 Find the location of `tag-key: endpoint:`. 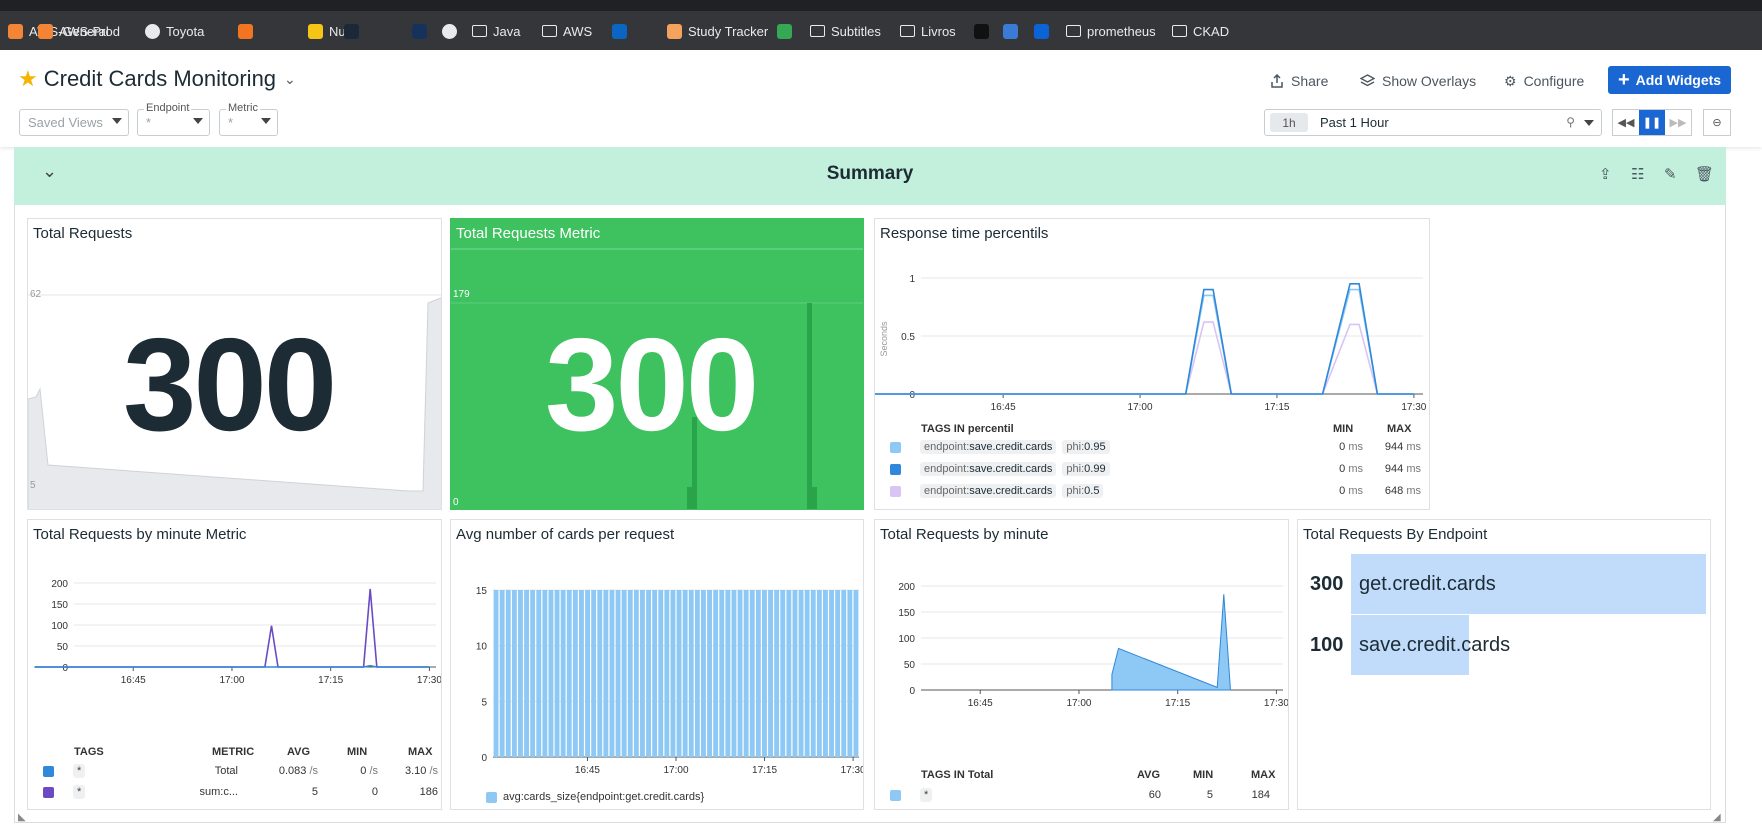

tag-key: endpoint: is located at coordinates (947, 491).